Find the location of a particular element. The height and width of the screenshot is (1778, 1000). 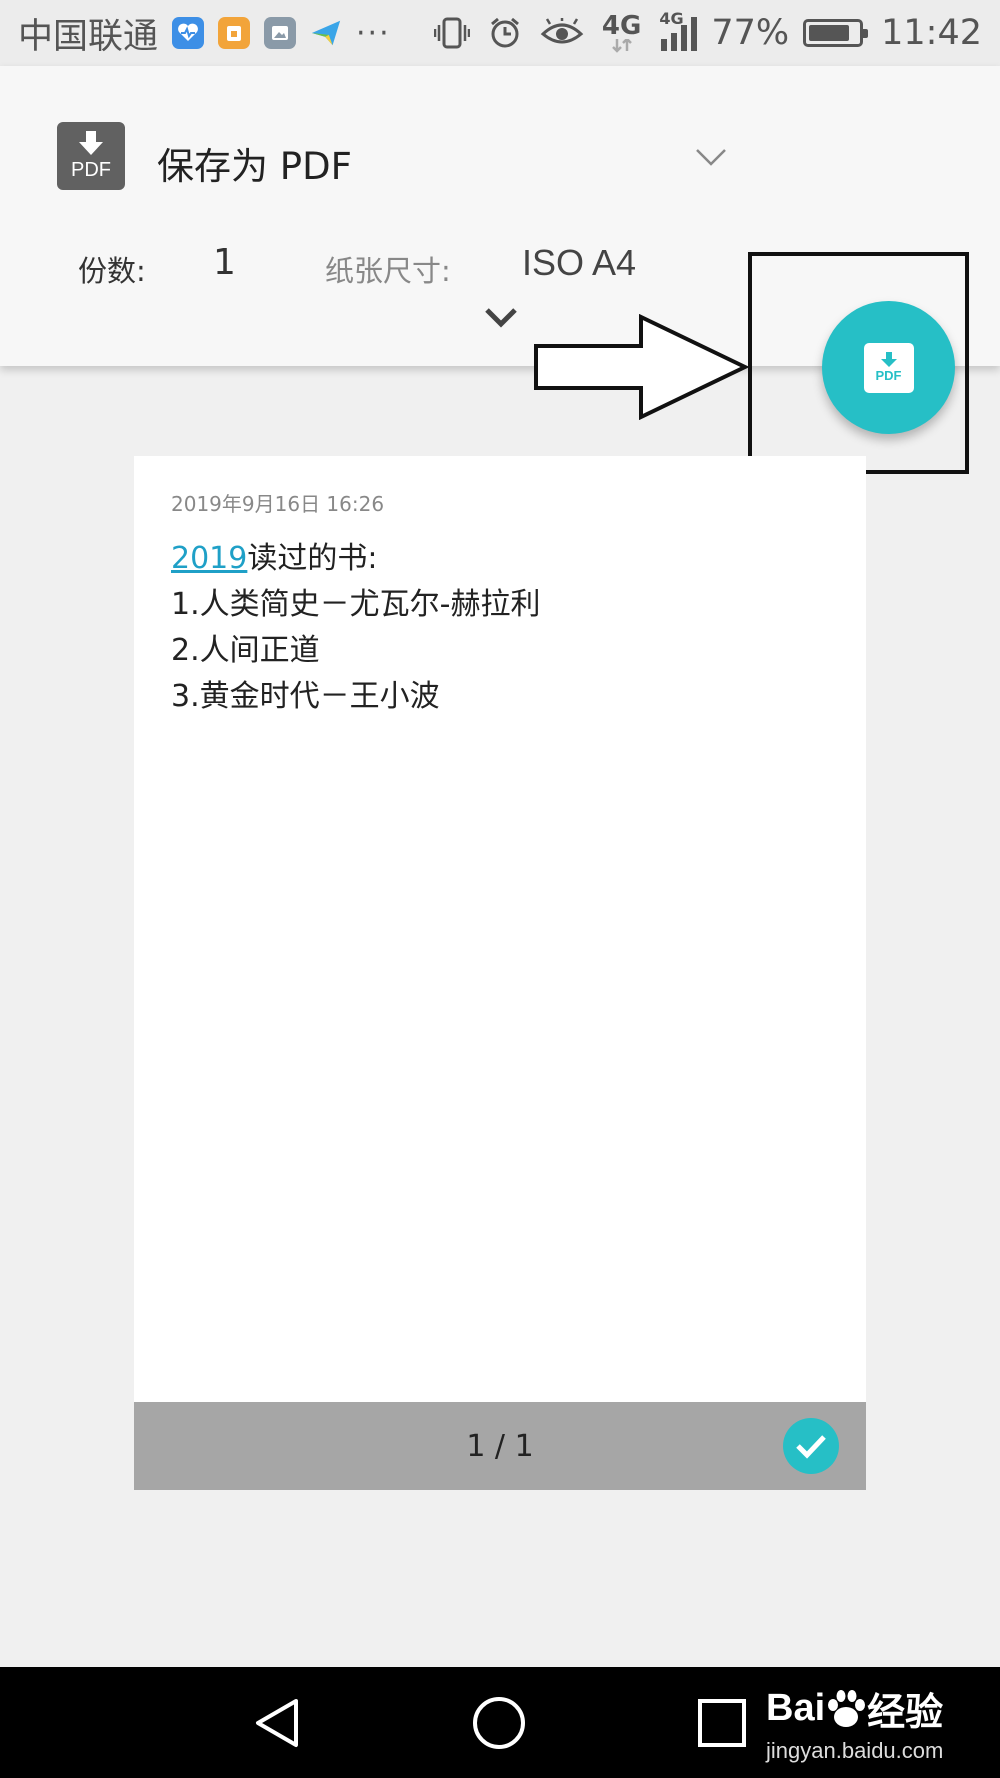

year-link: 2019 is located at coordinates (209, 558).